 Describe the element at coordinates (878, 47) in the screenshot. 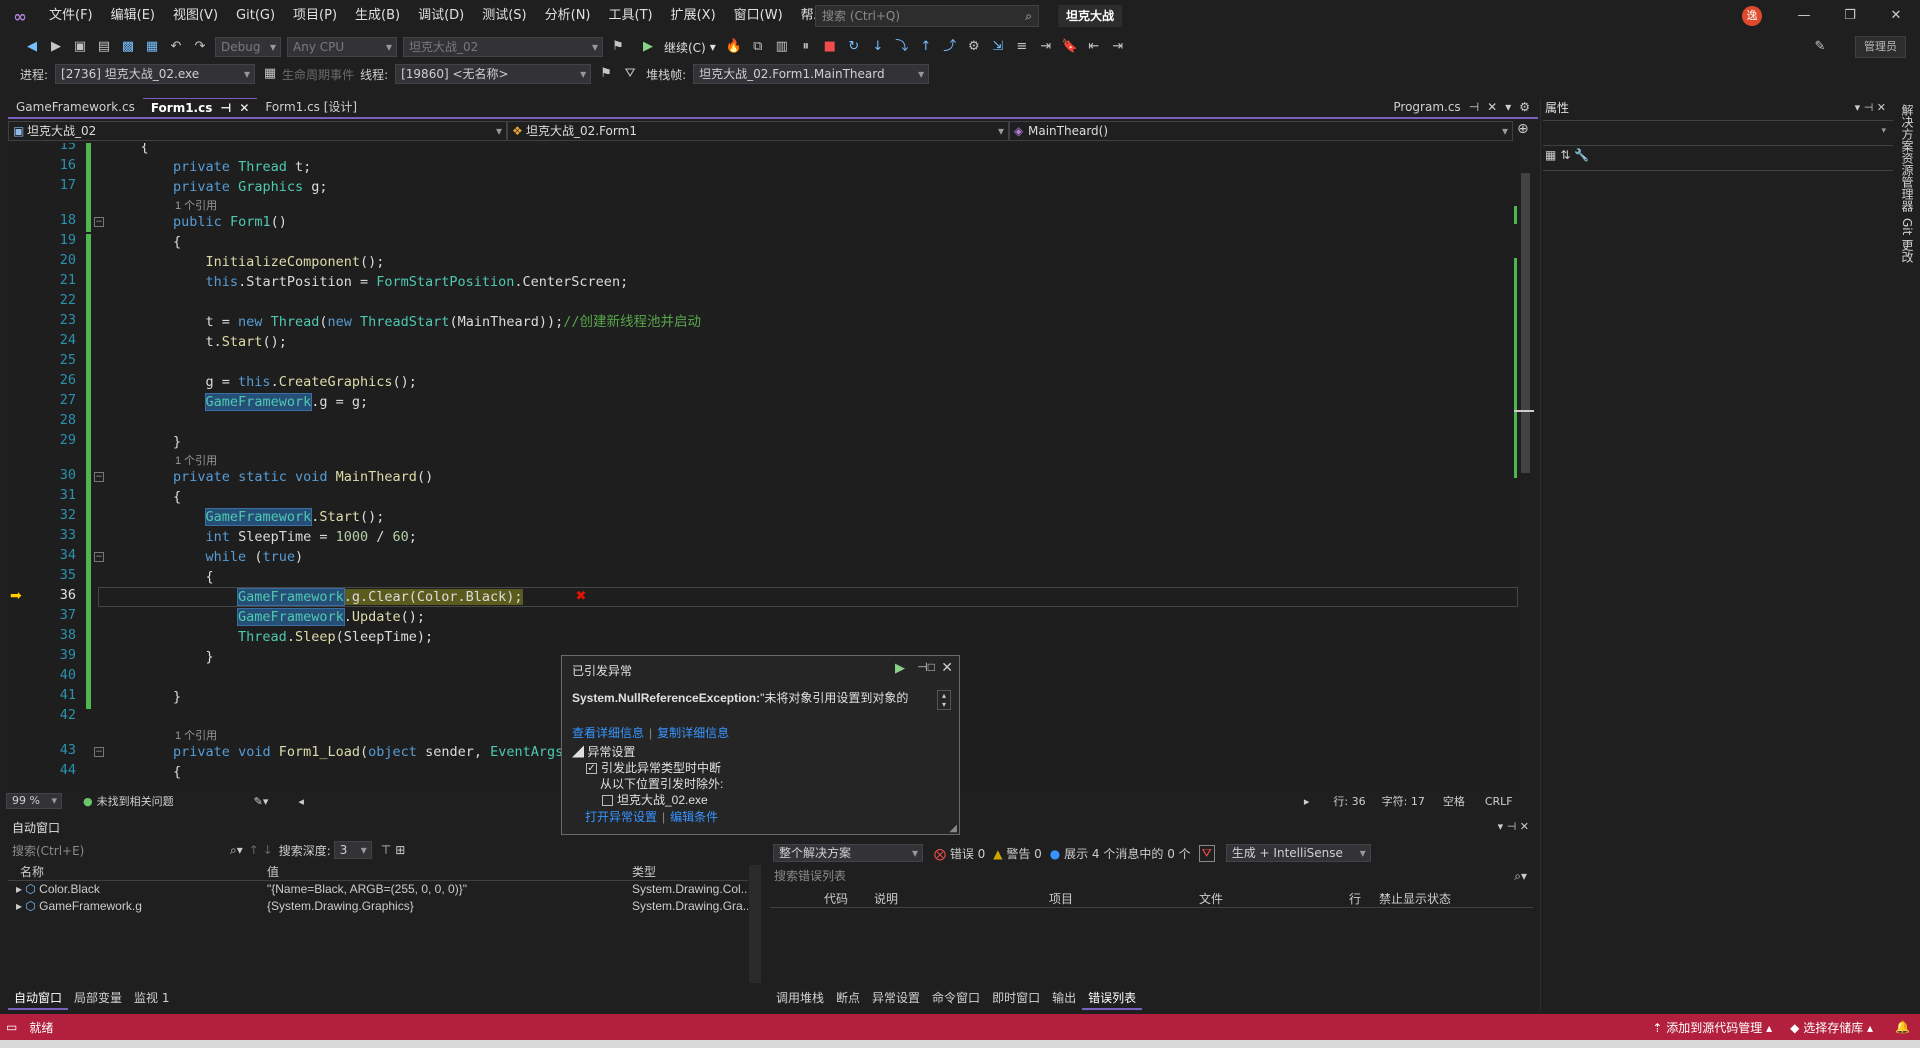

I see `step-into-icon: ↓` at that location.